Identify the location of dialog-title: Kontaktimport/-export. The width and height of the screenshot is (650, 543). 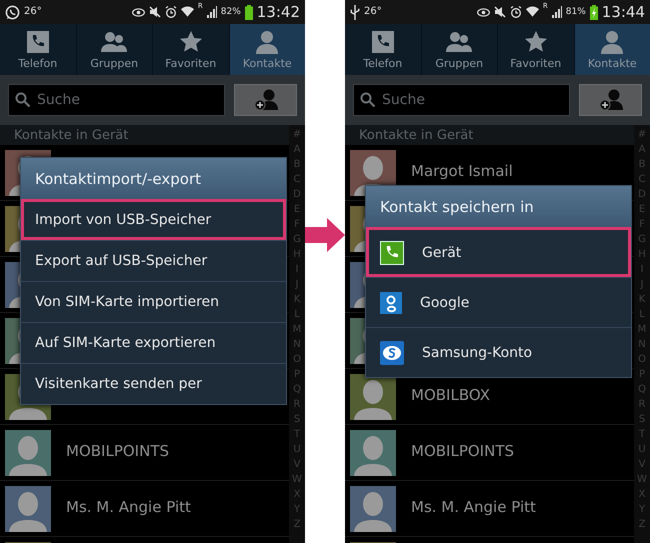
(153, 178).